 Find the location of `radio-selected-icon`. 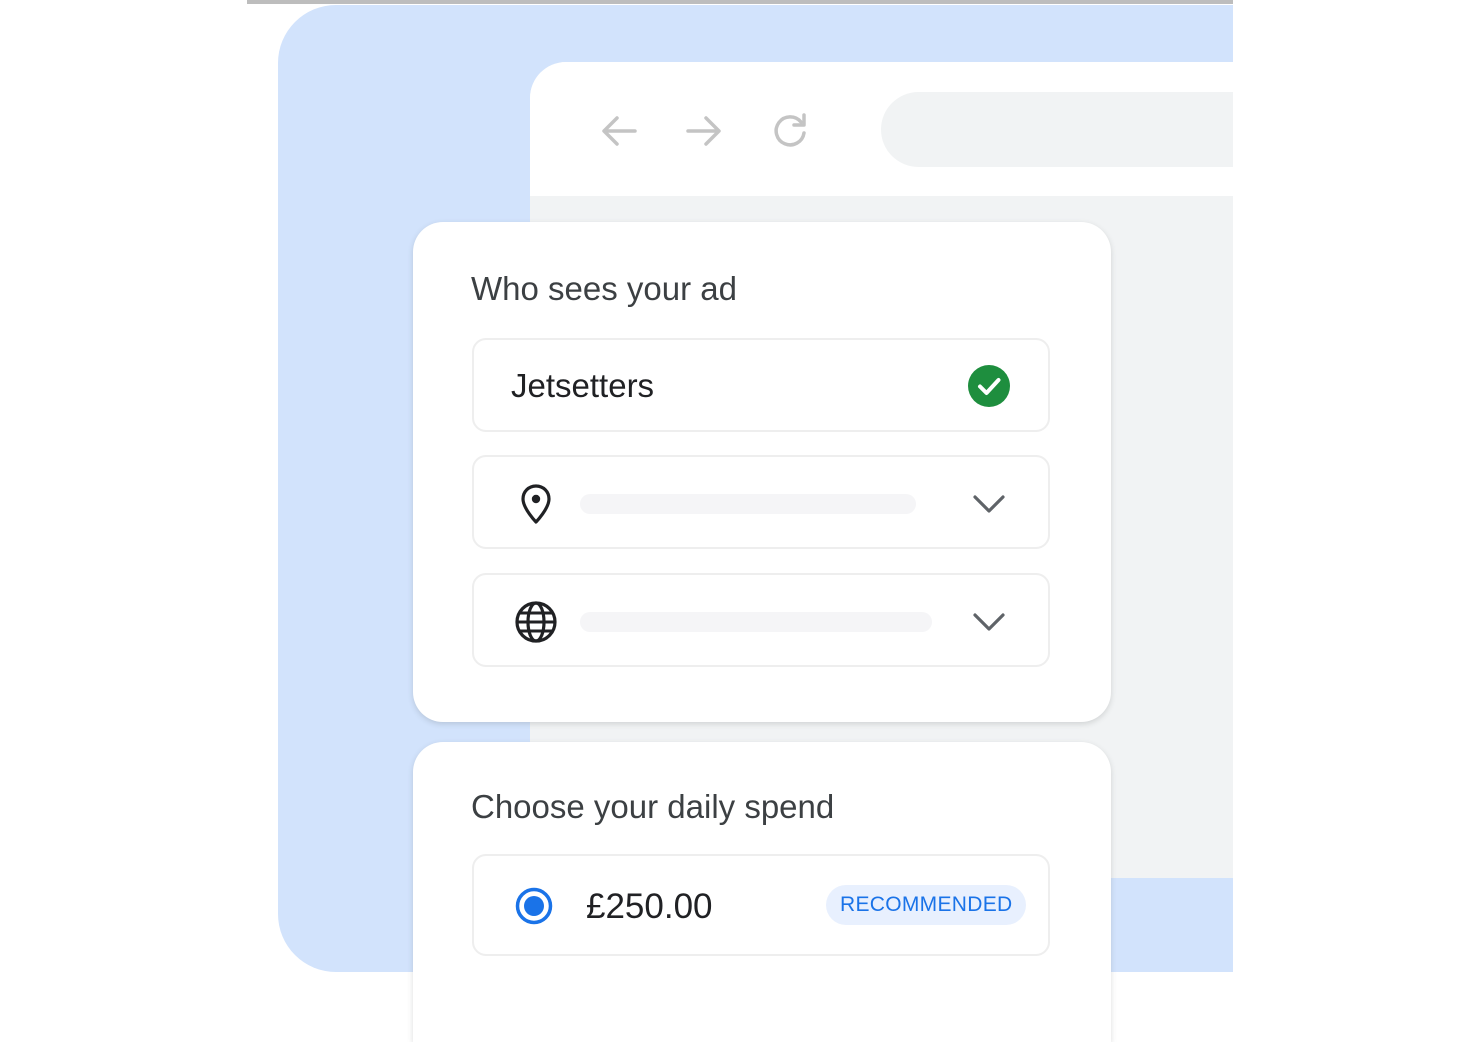

radio-selected-icon is located at coordinates (534, 906).